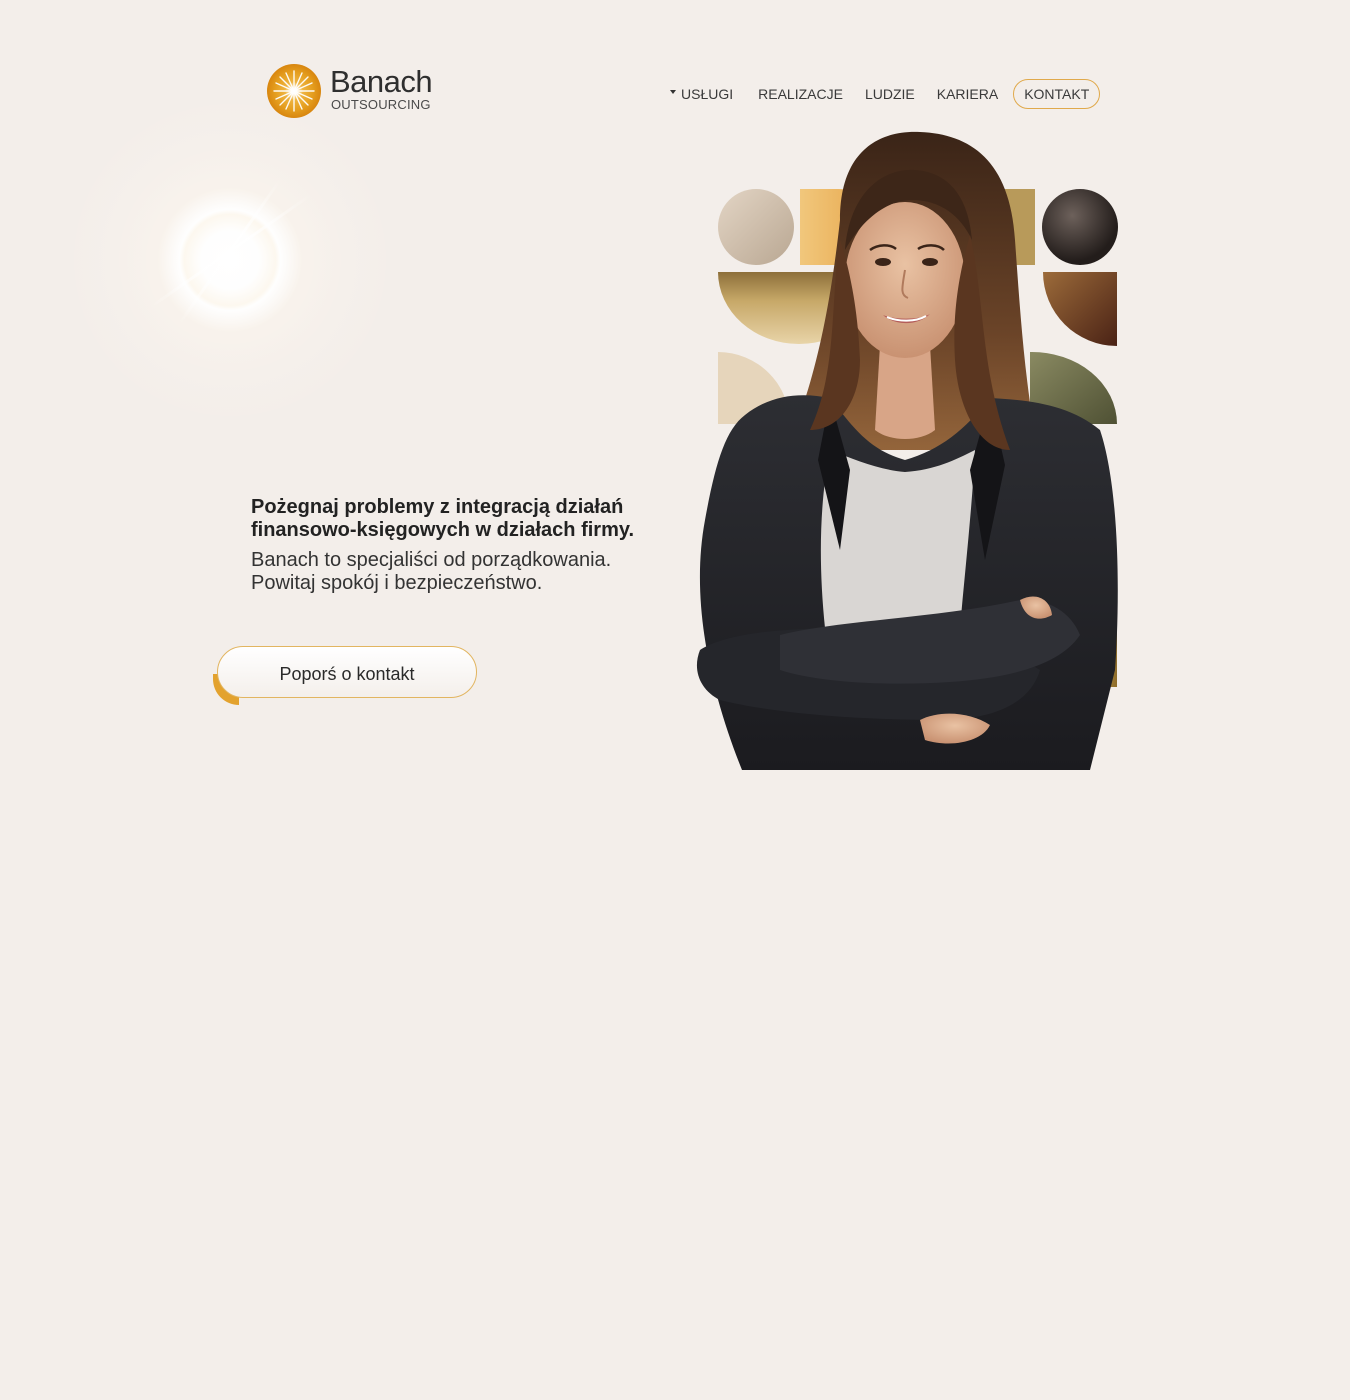  I want to click on hero-person-image, so click(907, 450).